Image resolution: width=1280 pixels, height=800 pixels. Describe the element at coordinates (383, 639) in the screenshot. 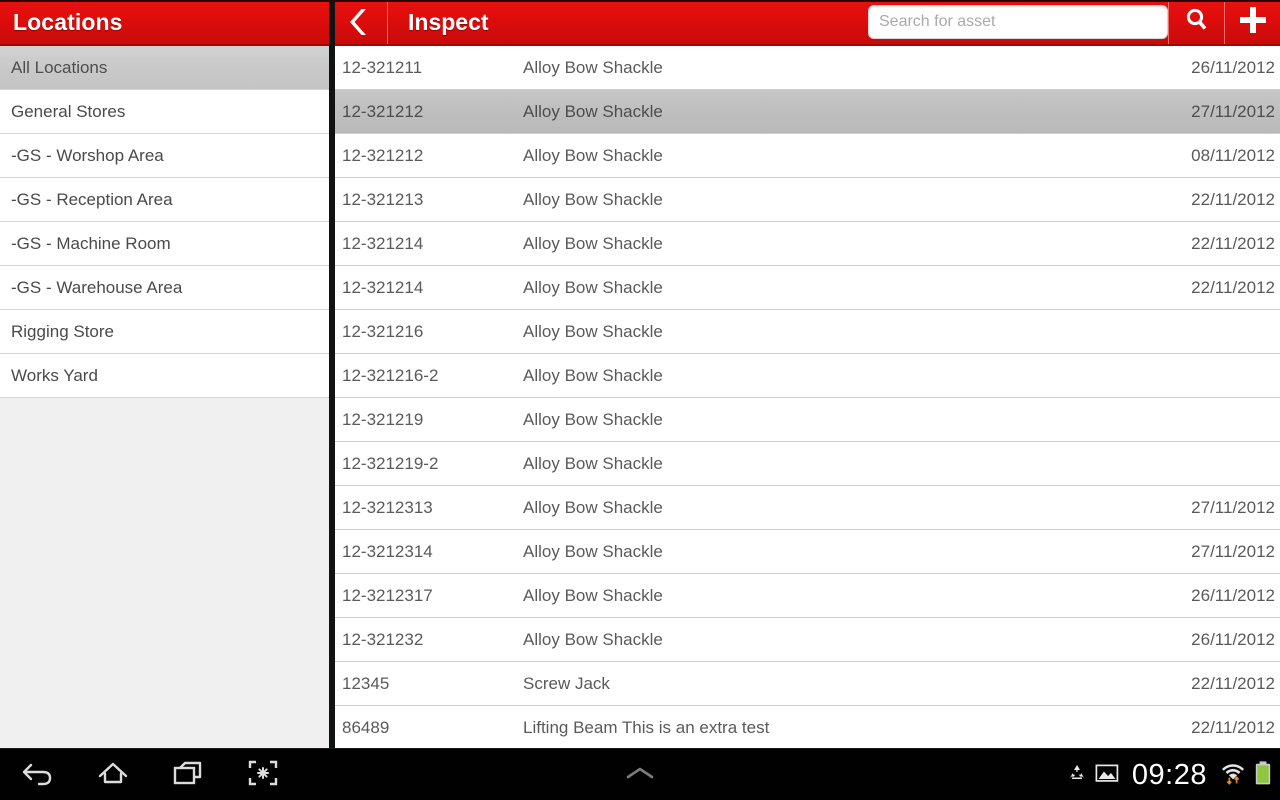

I see `asset-id-cell: 12-321232` at that location.